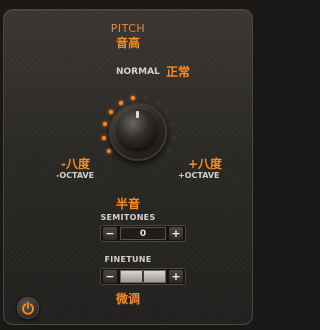  I want to click on semitones-value: 0, so click(143, 233).